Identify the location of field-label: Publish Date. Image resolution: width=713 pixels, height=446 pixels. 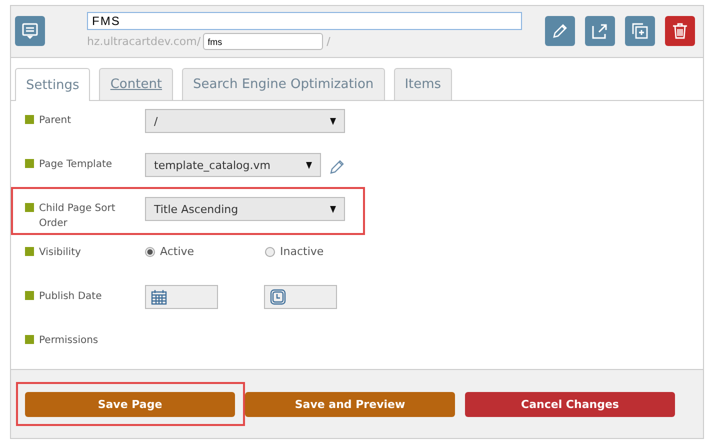
(70, 297).